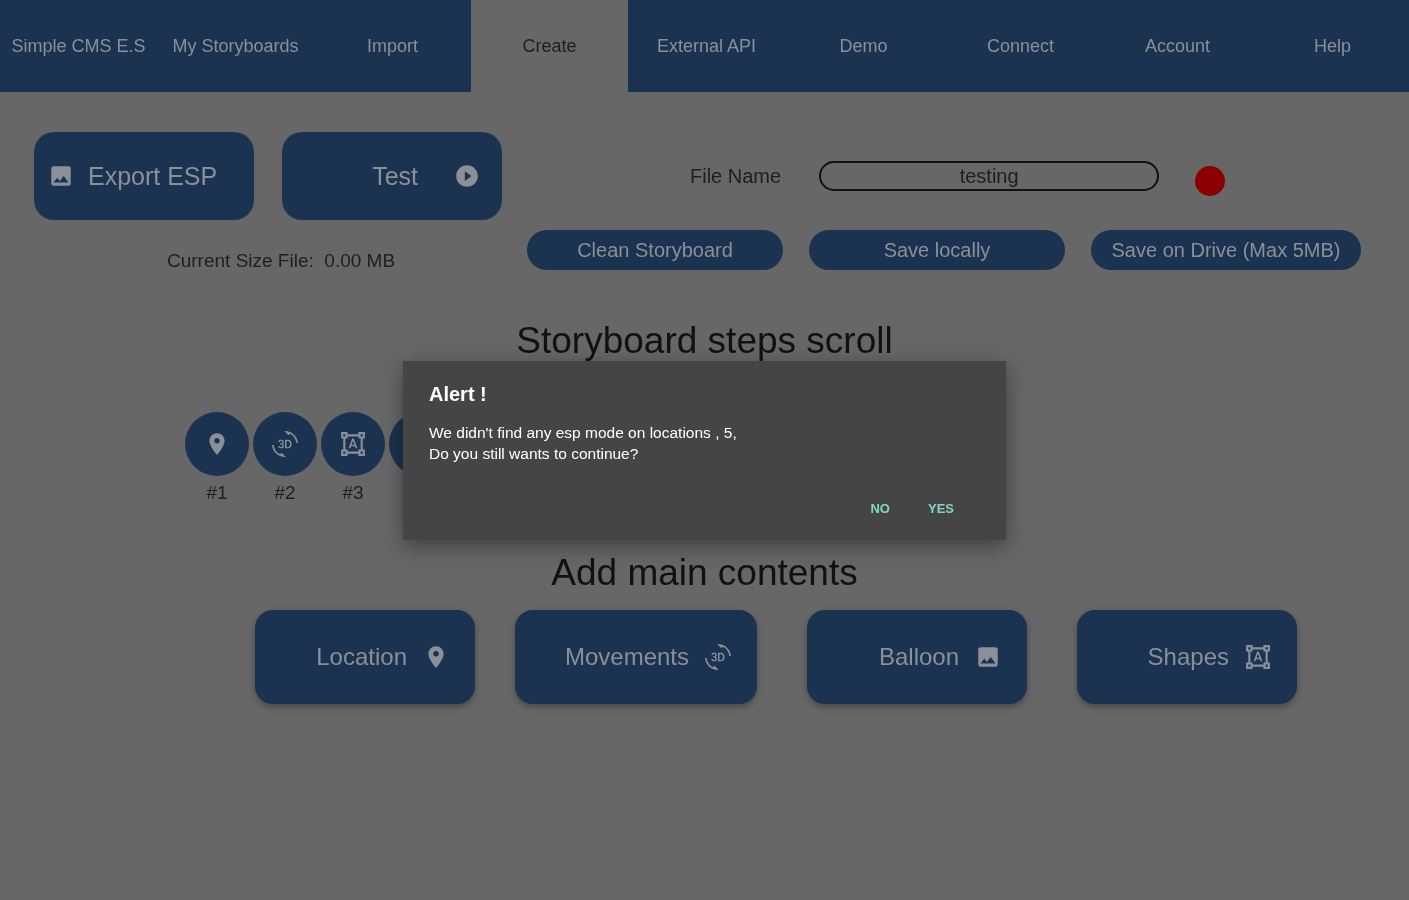  Describe the element at coordinates (1187, 657) in the screenshot. I see `content-button: Shapes` at that location.